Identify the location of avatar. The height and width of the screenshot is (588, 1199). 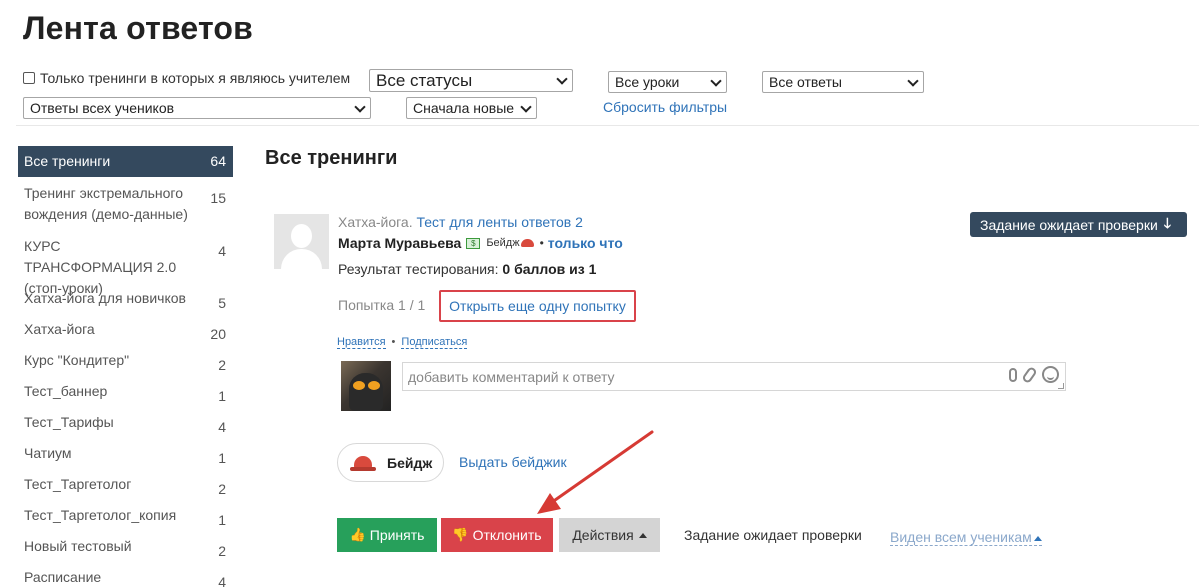
(301, 241).